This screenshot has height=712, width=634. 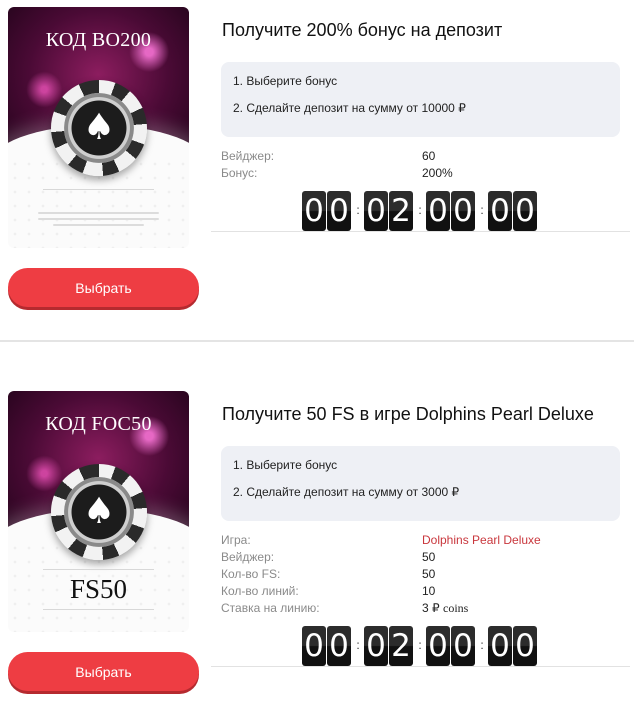 I want to click on detail-label: Бонус:, so click(x=239, y=173).